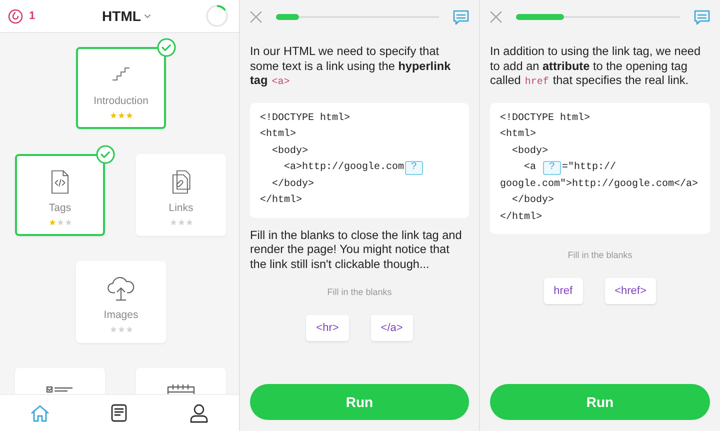 The height and width of the screenshot is (431, 720). I want to click on home-icon, so click(40, 413).